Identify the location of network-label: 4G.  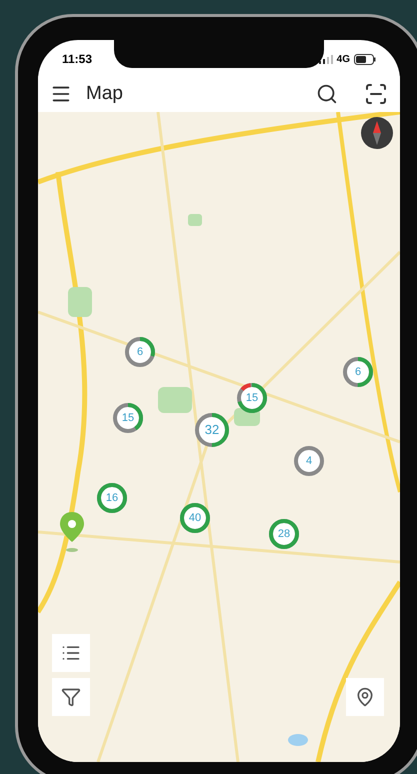
(343, 59).